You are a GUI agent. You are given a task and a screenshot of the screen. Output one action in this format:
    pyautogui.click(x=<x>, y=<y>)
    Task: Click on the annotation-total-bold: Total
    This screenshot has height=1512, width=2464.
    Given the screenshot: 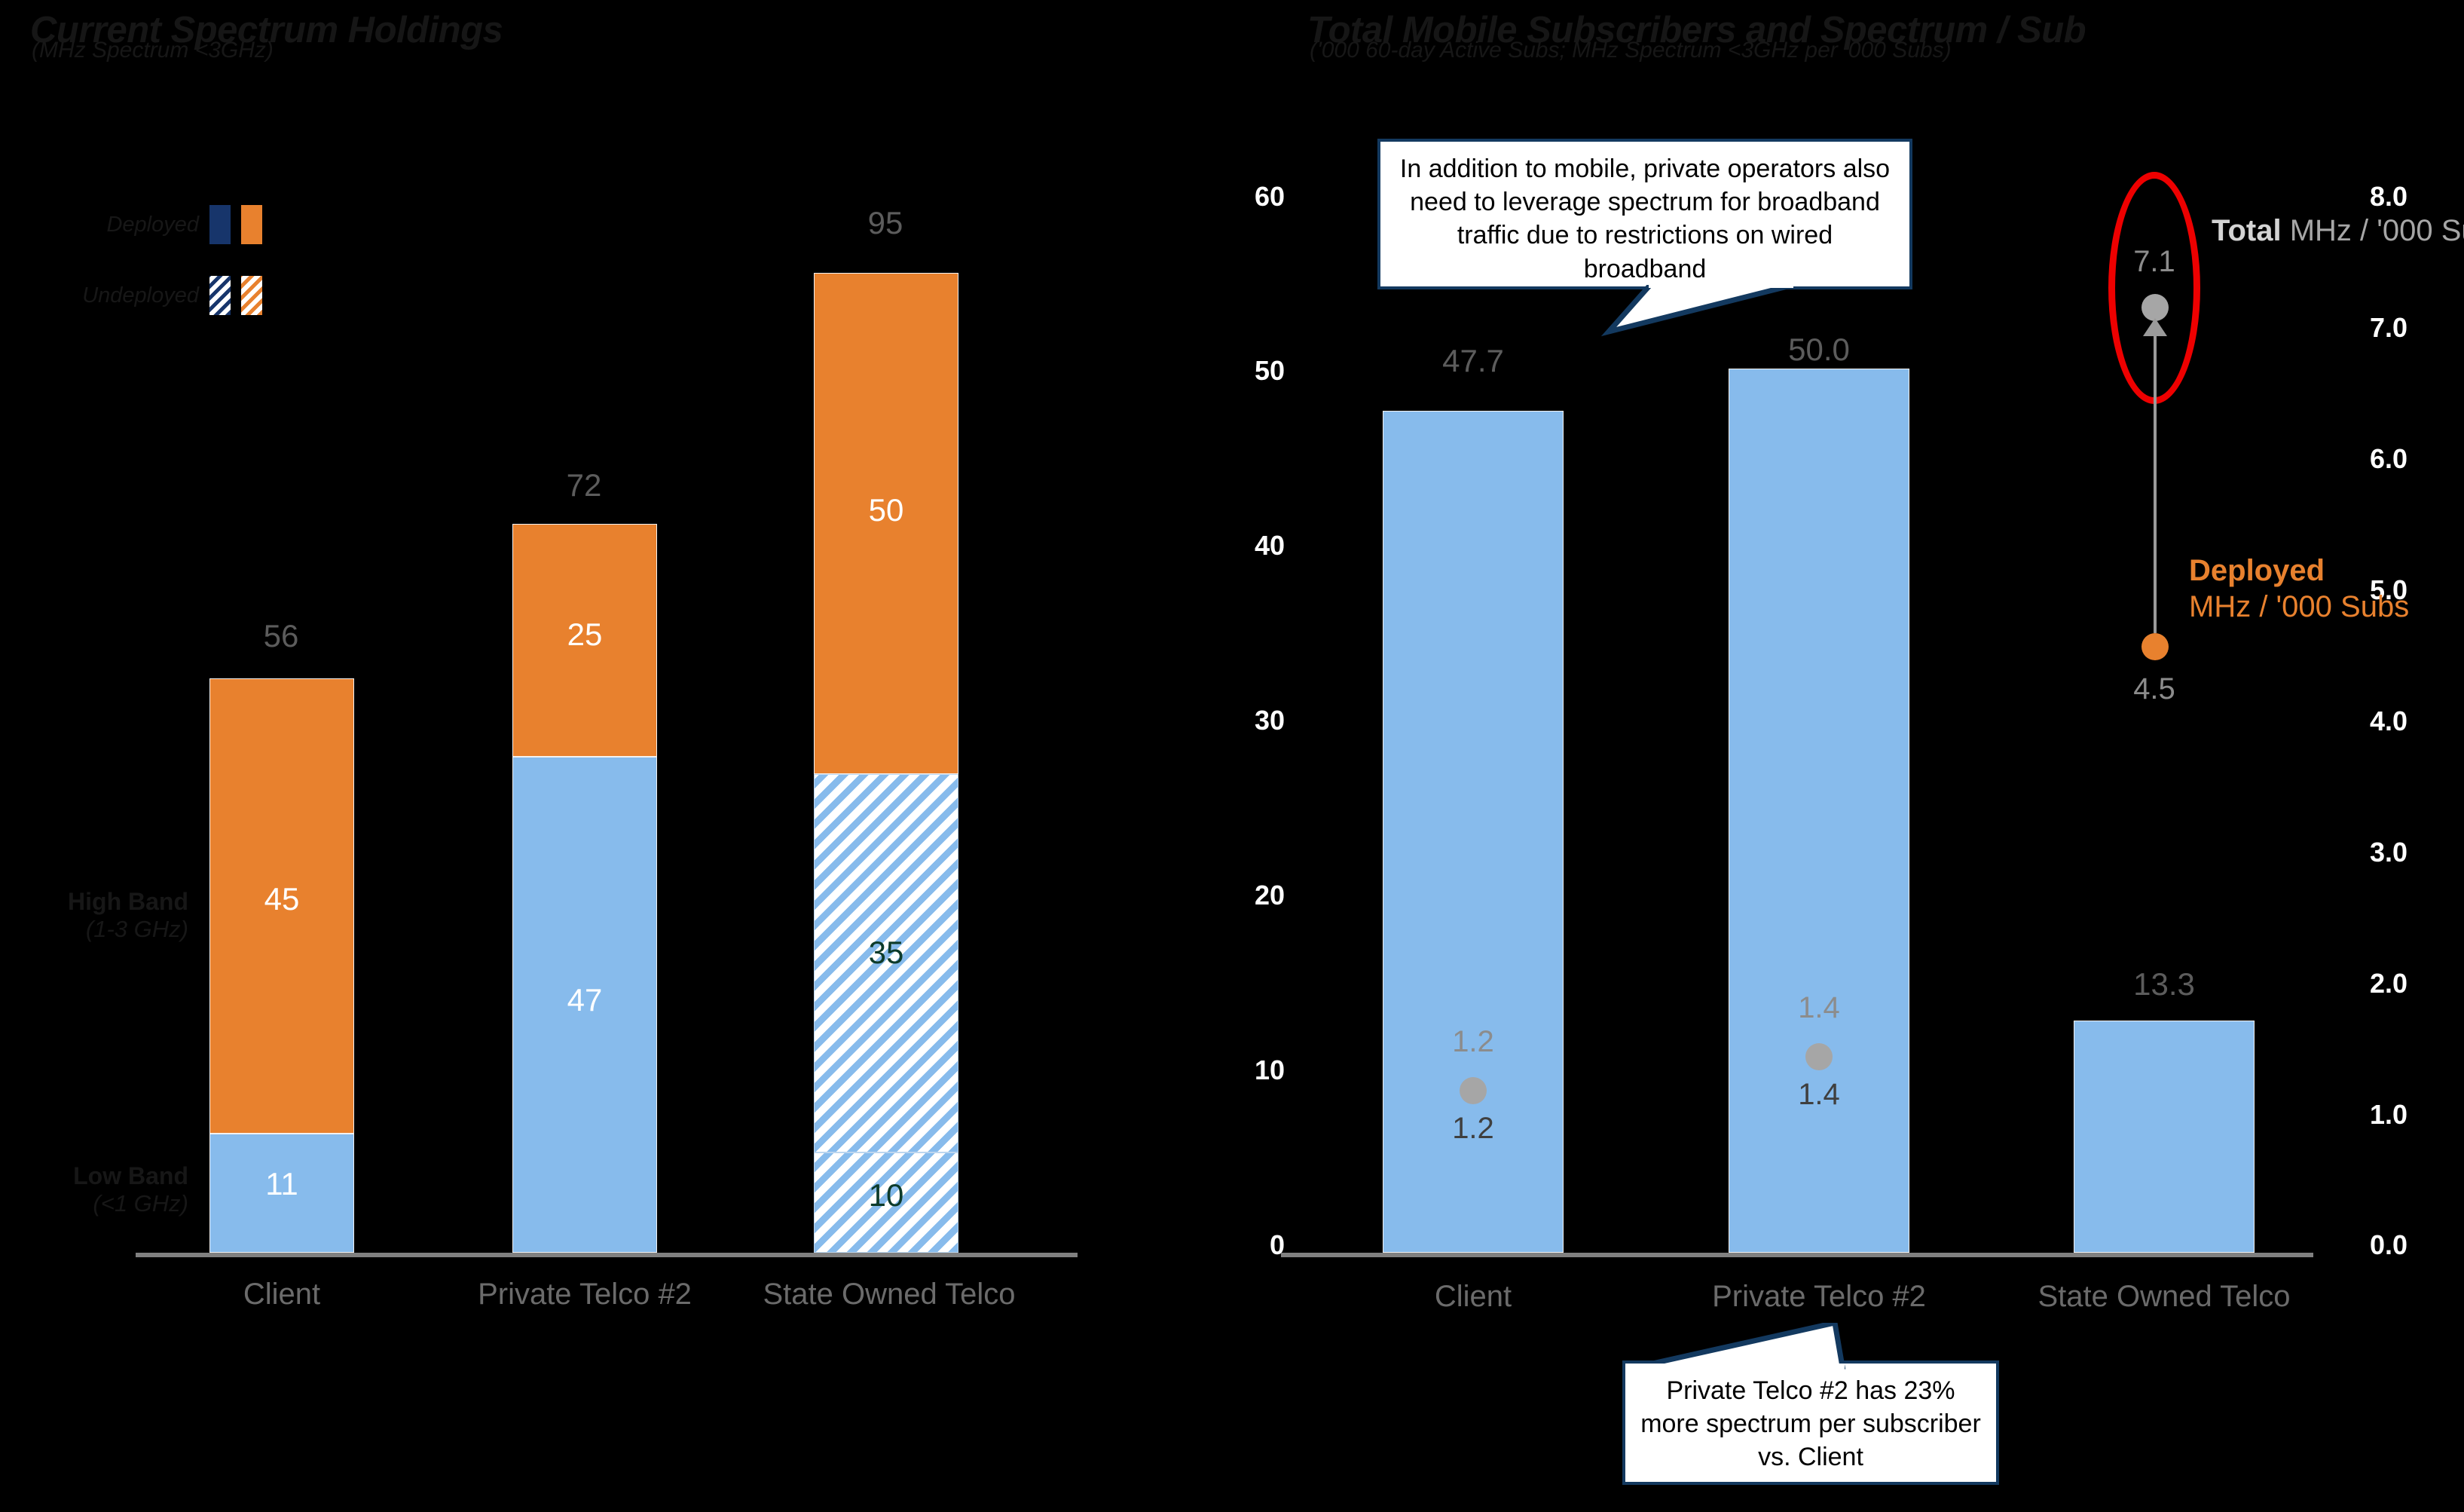 What is the action you would take?
    pyautogui.click(x=2247, y=230)
    